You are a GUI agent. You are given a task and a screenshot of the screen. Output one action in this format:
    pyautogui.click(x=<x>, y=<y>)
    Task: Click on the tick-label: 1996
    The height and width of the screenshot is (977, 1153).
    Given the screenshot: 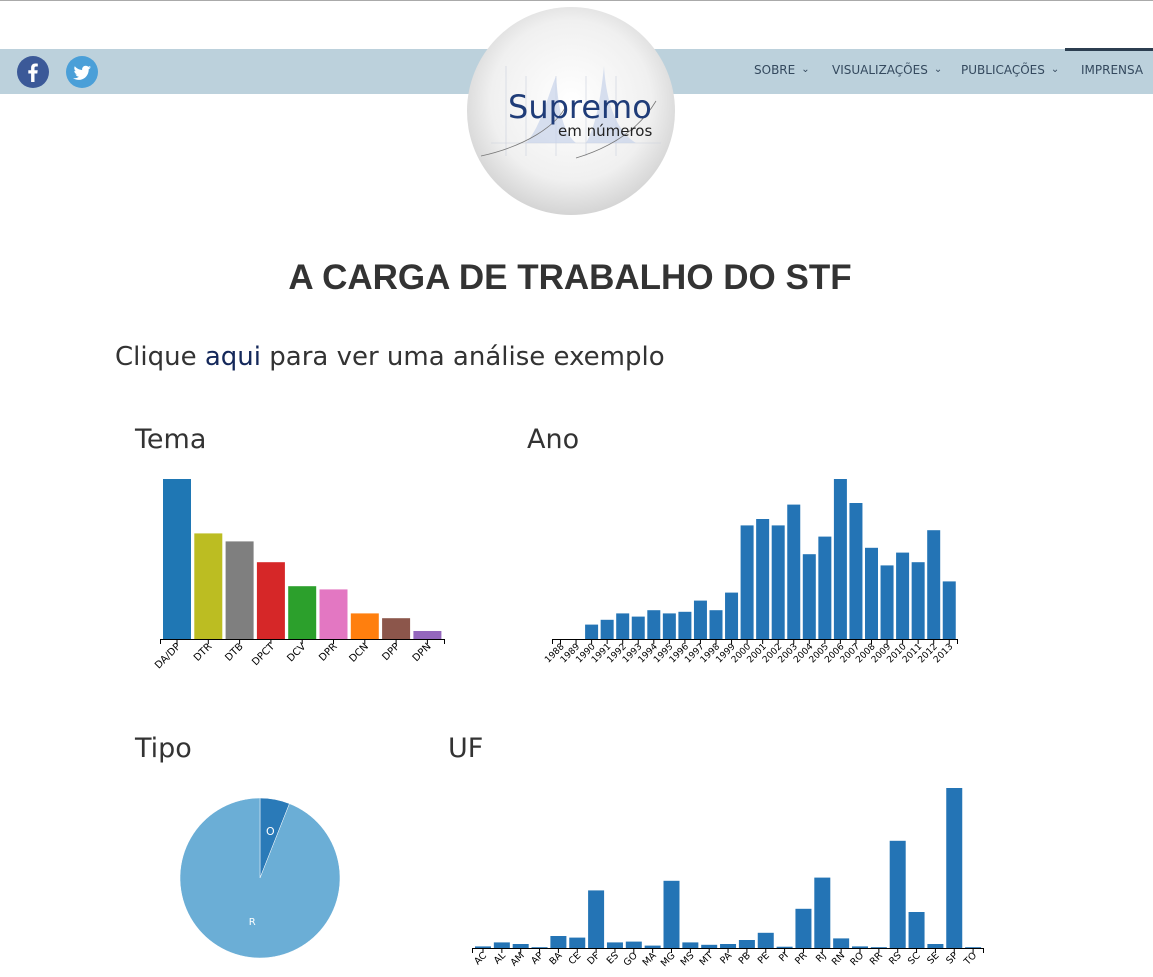 What is the action you would take?
    pyautogui.click(x=679, y=653)
    